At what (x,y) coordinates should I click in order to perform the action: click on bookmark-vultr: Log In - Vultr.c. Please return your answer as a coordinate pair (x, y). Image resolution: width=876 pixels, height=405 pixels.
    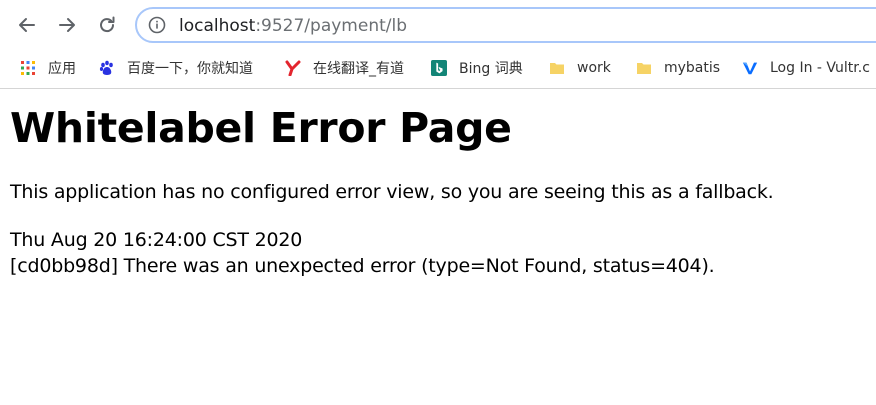
    Looking at the image, I should click on (806, 68).